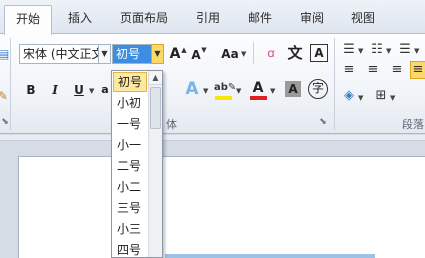 The height and width of the screenshot is (258, 425). What do you see at coordinates (270, 256) in the screenshot?
I see `text-selection-highlight` at bounding box center [270, 256].